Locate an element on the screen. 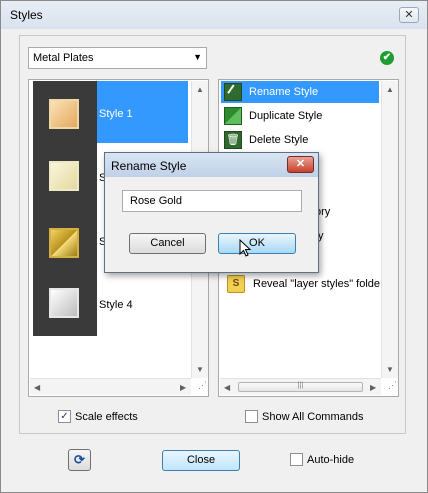 This screenshot has width=428, height=493. delete-style-label: Delete Style is located at coordinates (279, 140).